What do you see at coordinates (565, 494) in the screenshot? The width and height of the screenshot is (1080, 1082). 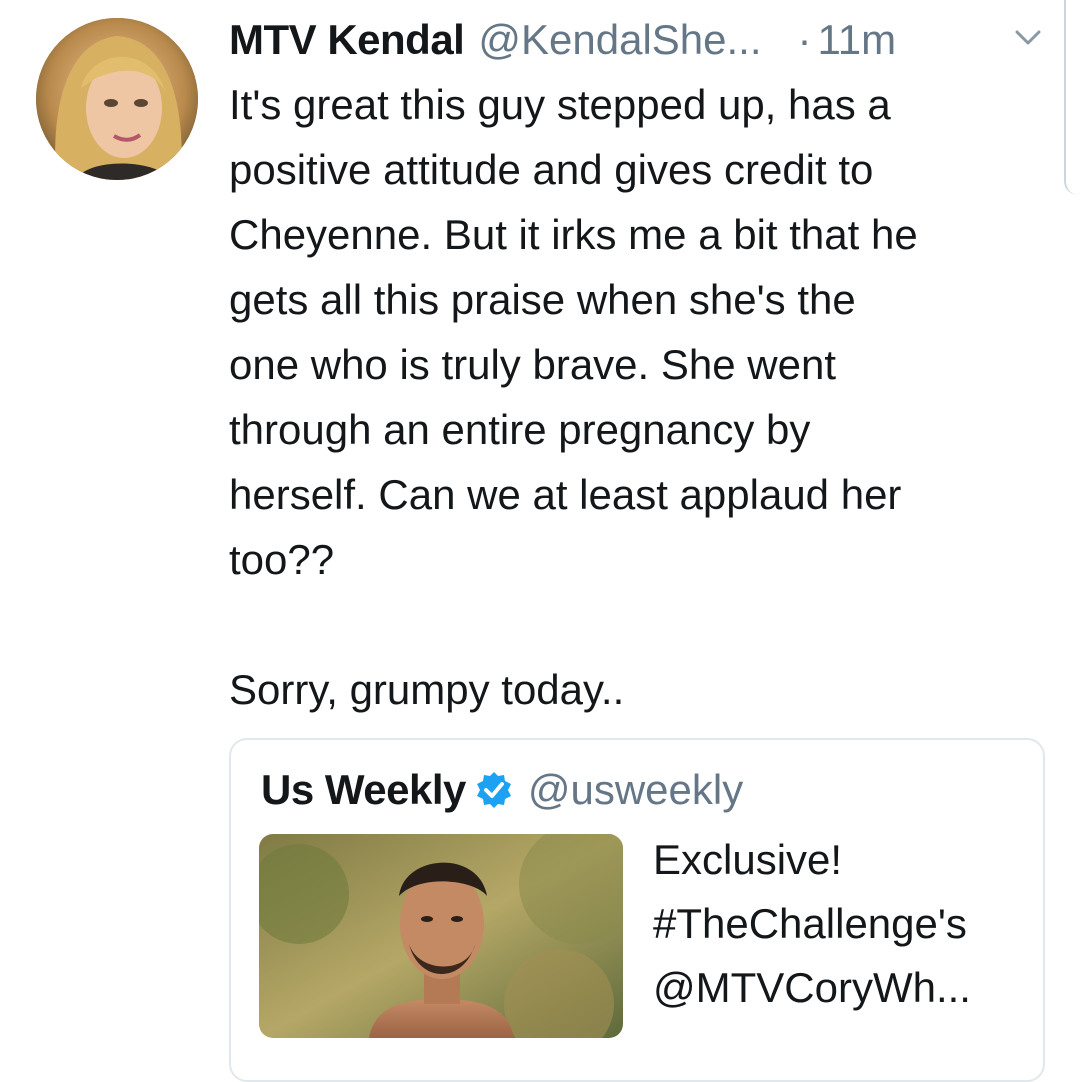 I see `tweet-text-line: herself. Can we at least applaud her` at bounding box center [565, 494].